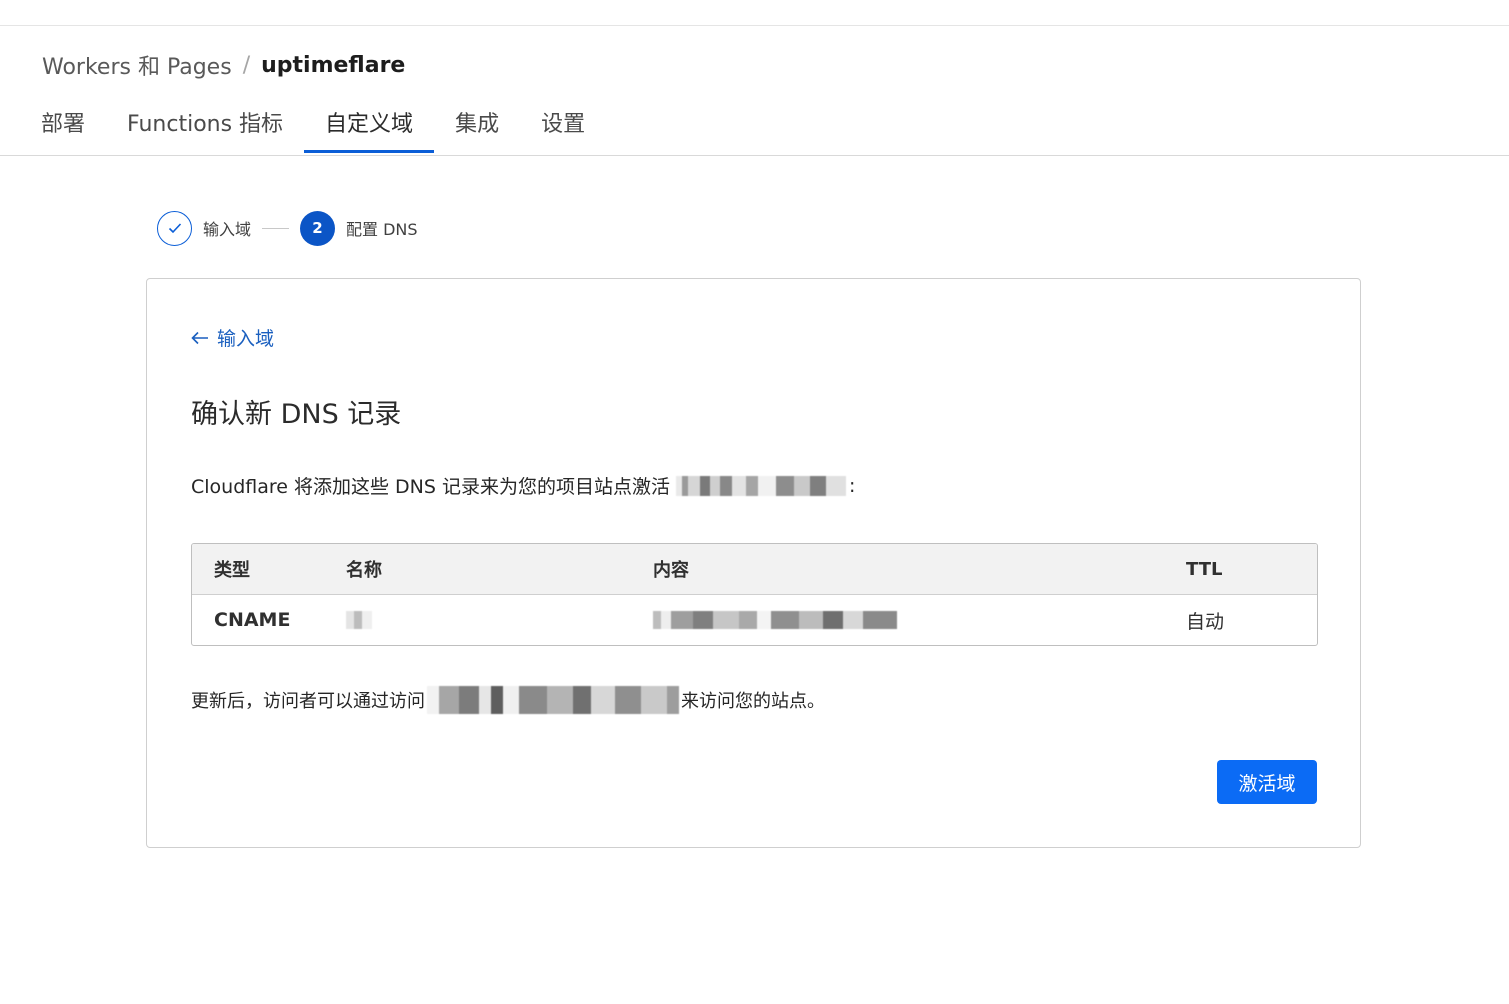 This screenshot has height=1004, width=1509. What do you see at coordinates (753, 701) in the screenshot?
I see `note-suffix: 来访问您的站点。` at bounding box center [753, 701].